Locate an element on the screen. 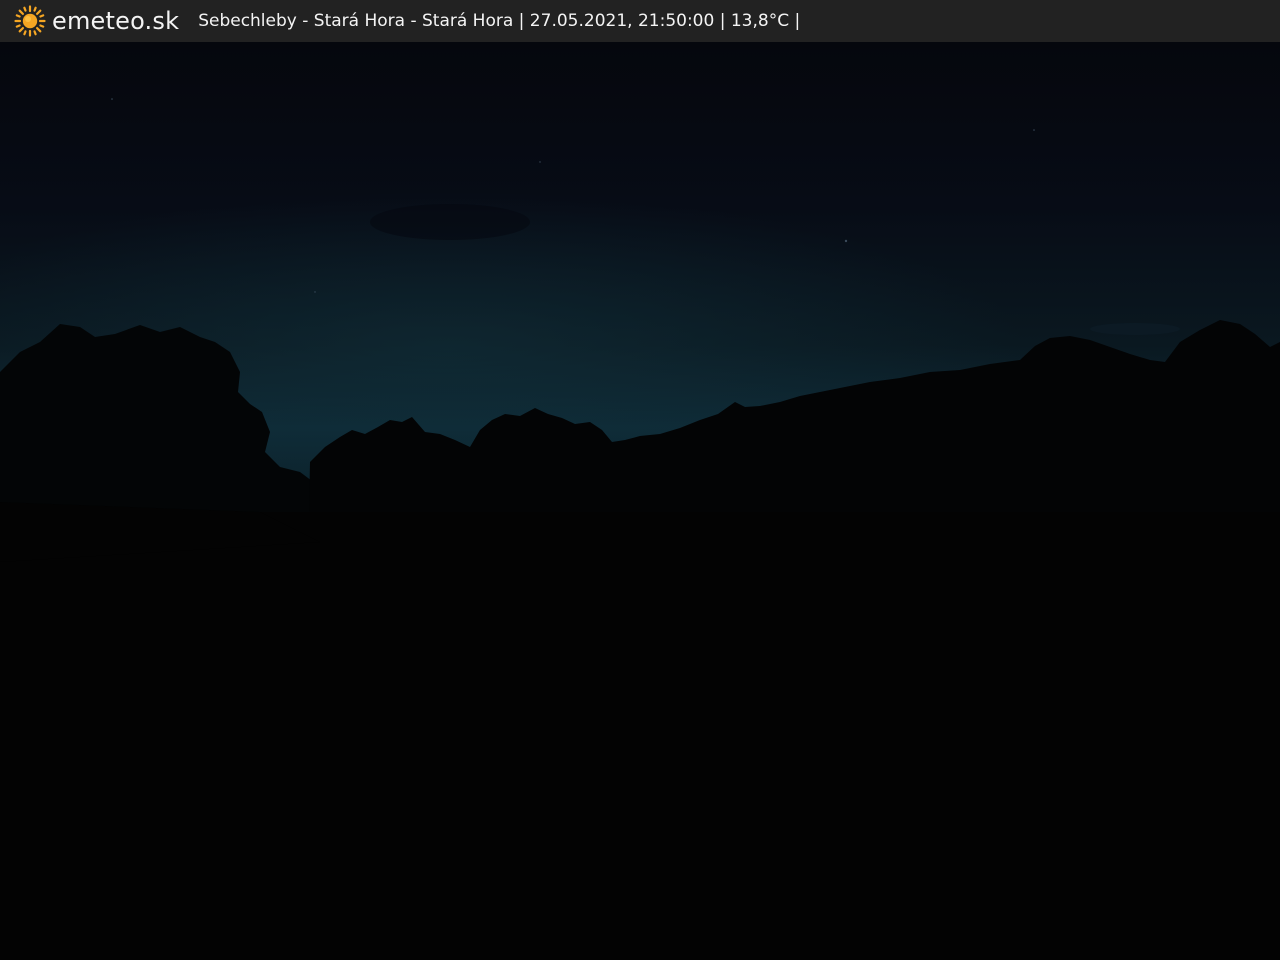 This screenshot has height=960, width=1280. sun-icon is located at coordinates (30, 21).